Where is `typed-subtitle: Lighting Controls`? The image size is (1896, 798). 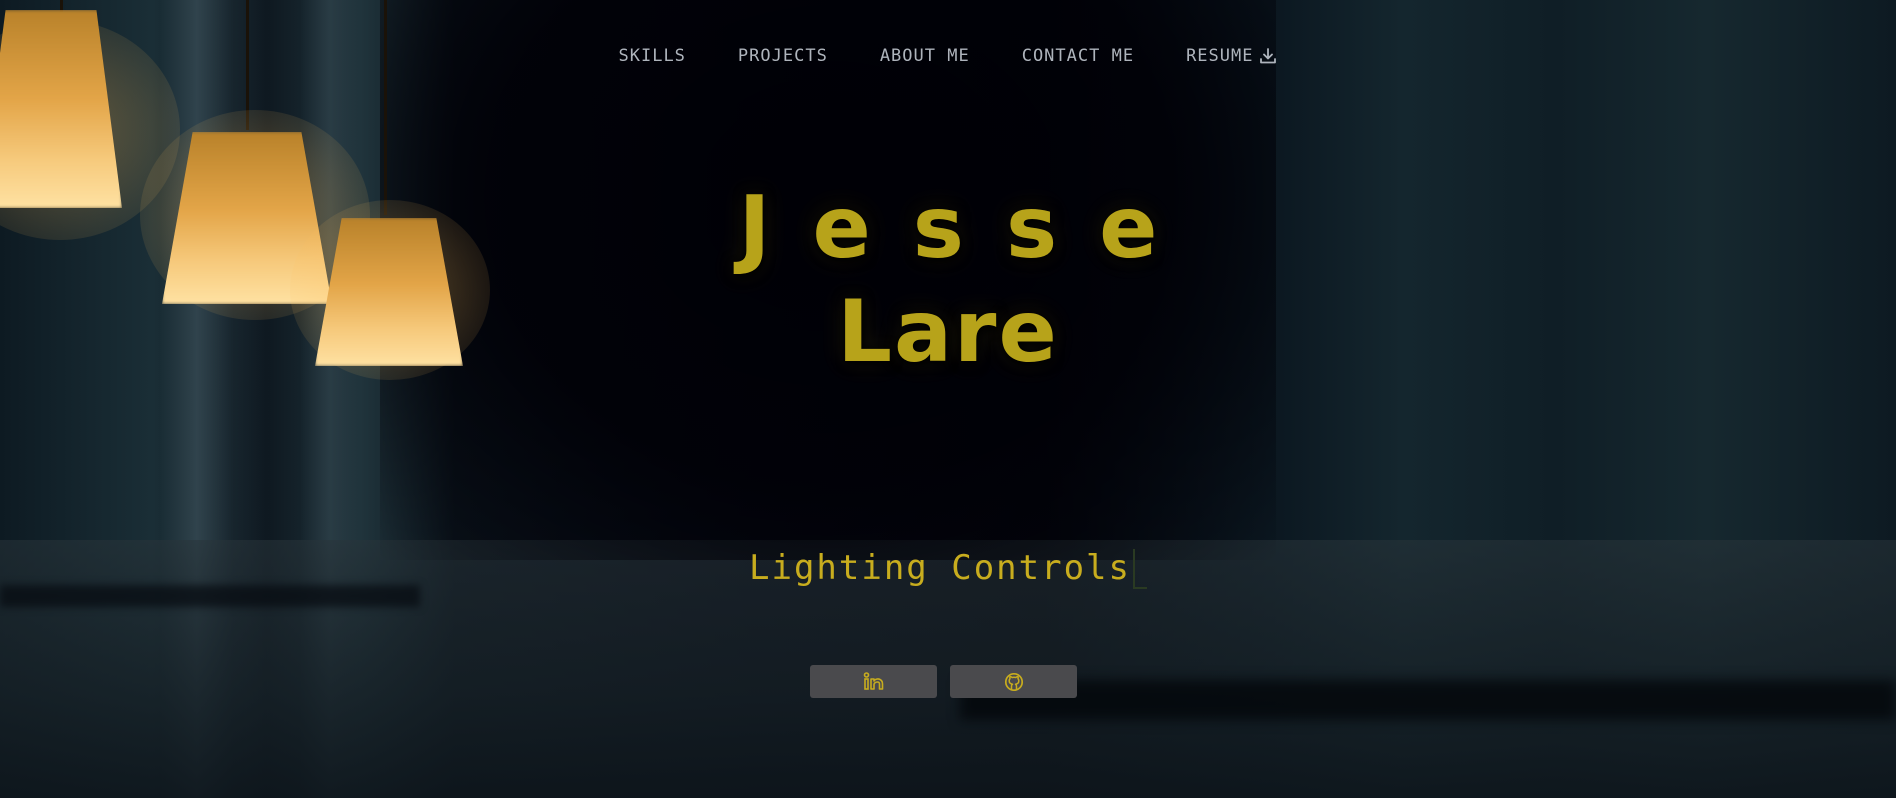 typed-subtitle: Lighting Controls is located at coordinates (948, 568).